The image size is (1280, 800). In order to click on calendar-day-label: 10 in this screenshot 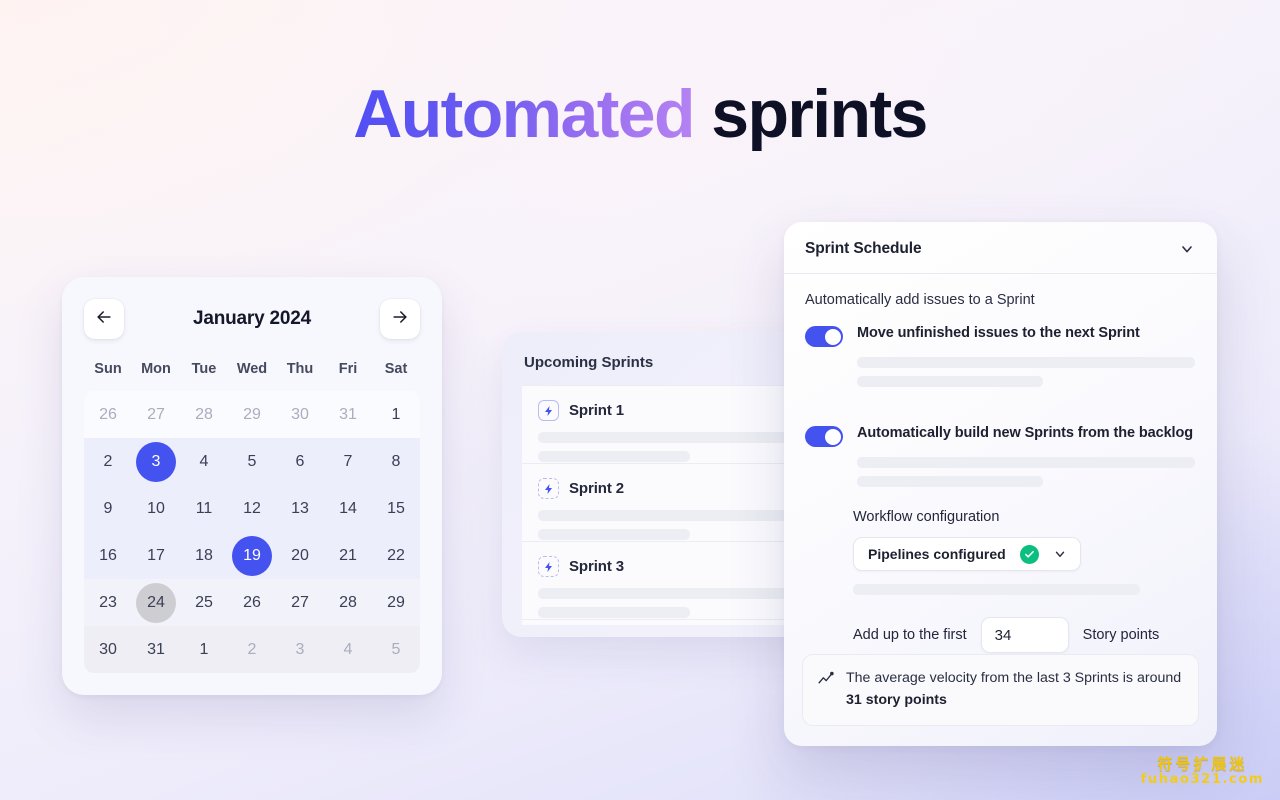, I will do `click(156, 508)`.